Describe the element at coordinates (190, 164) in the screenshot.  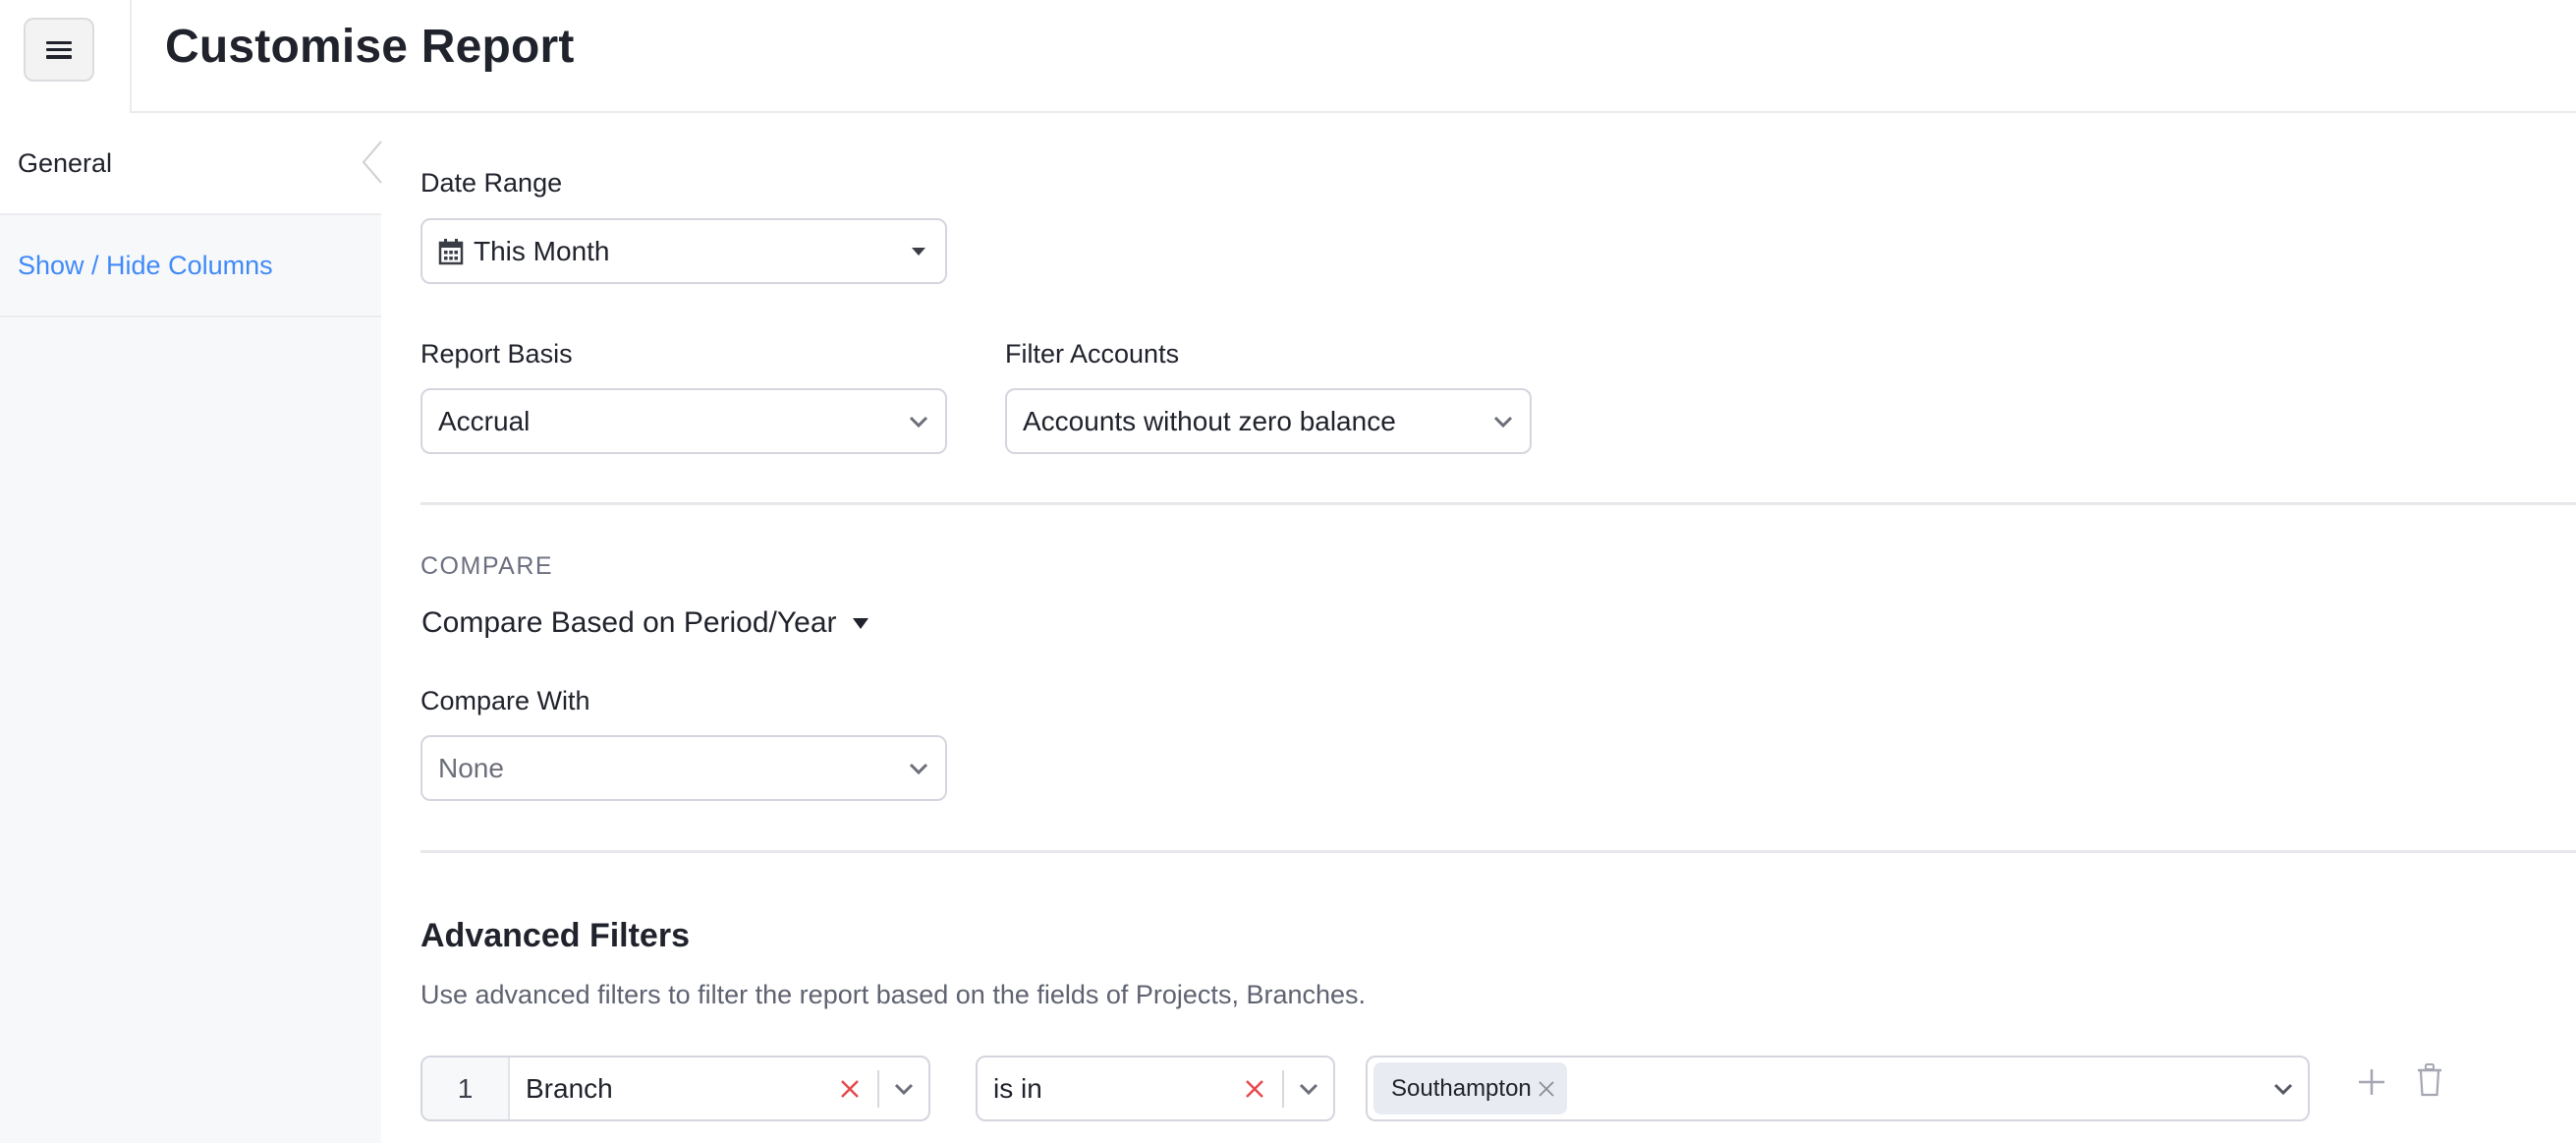
I see `sidebar-item-general: General` at that location.